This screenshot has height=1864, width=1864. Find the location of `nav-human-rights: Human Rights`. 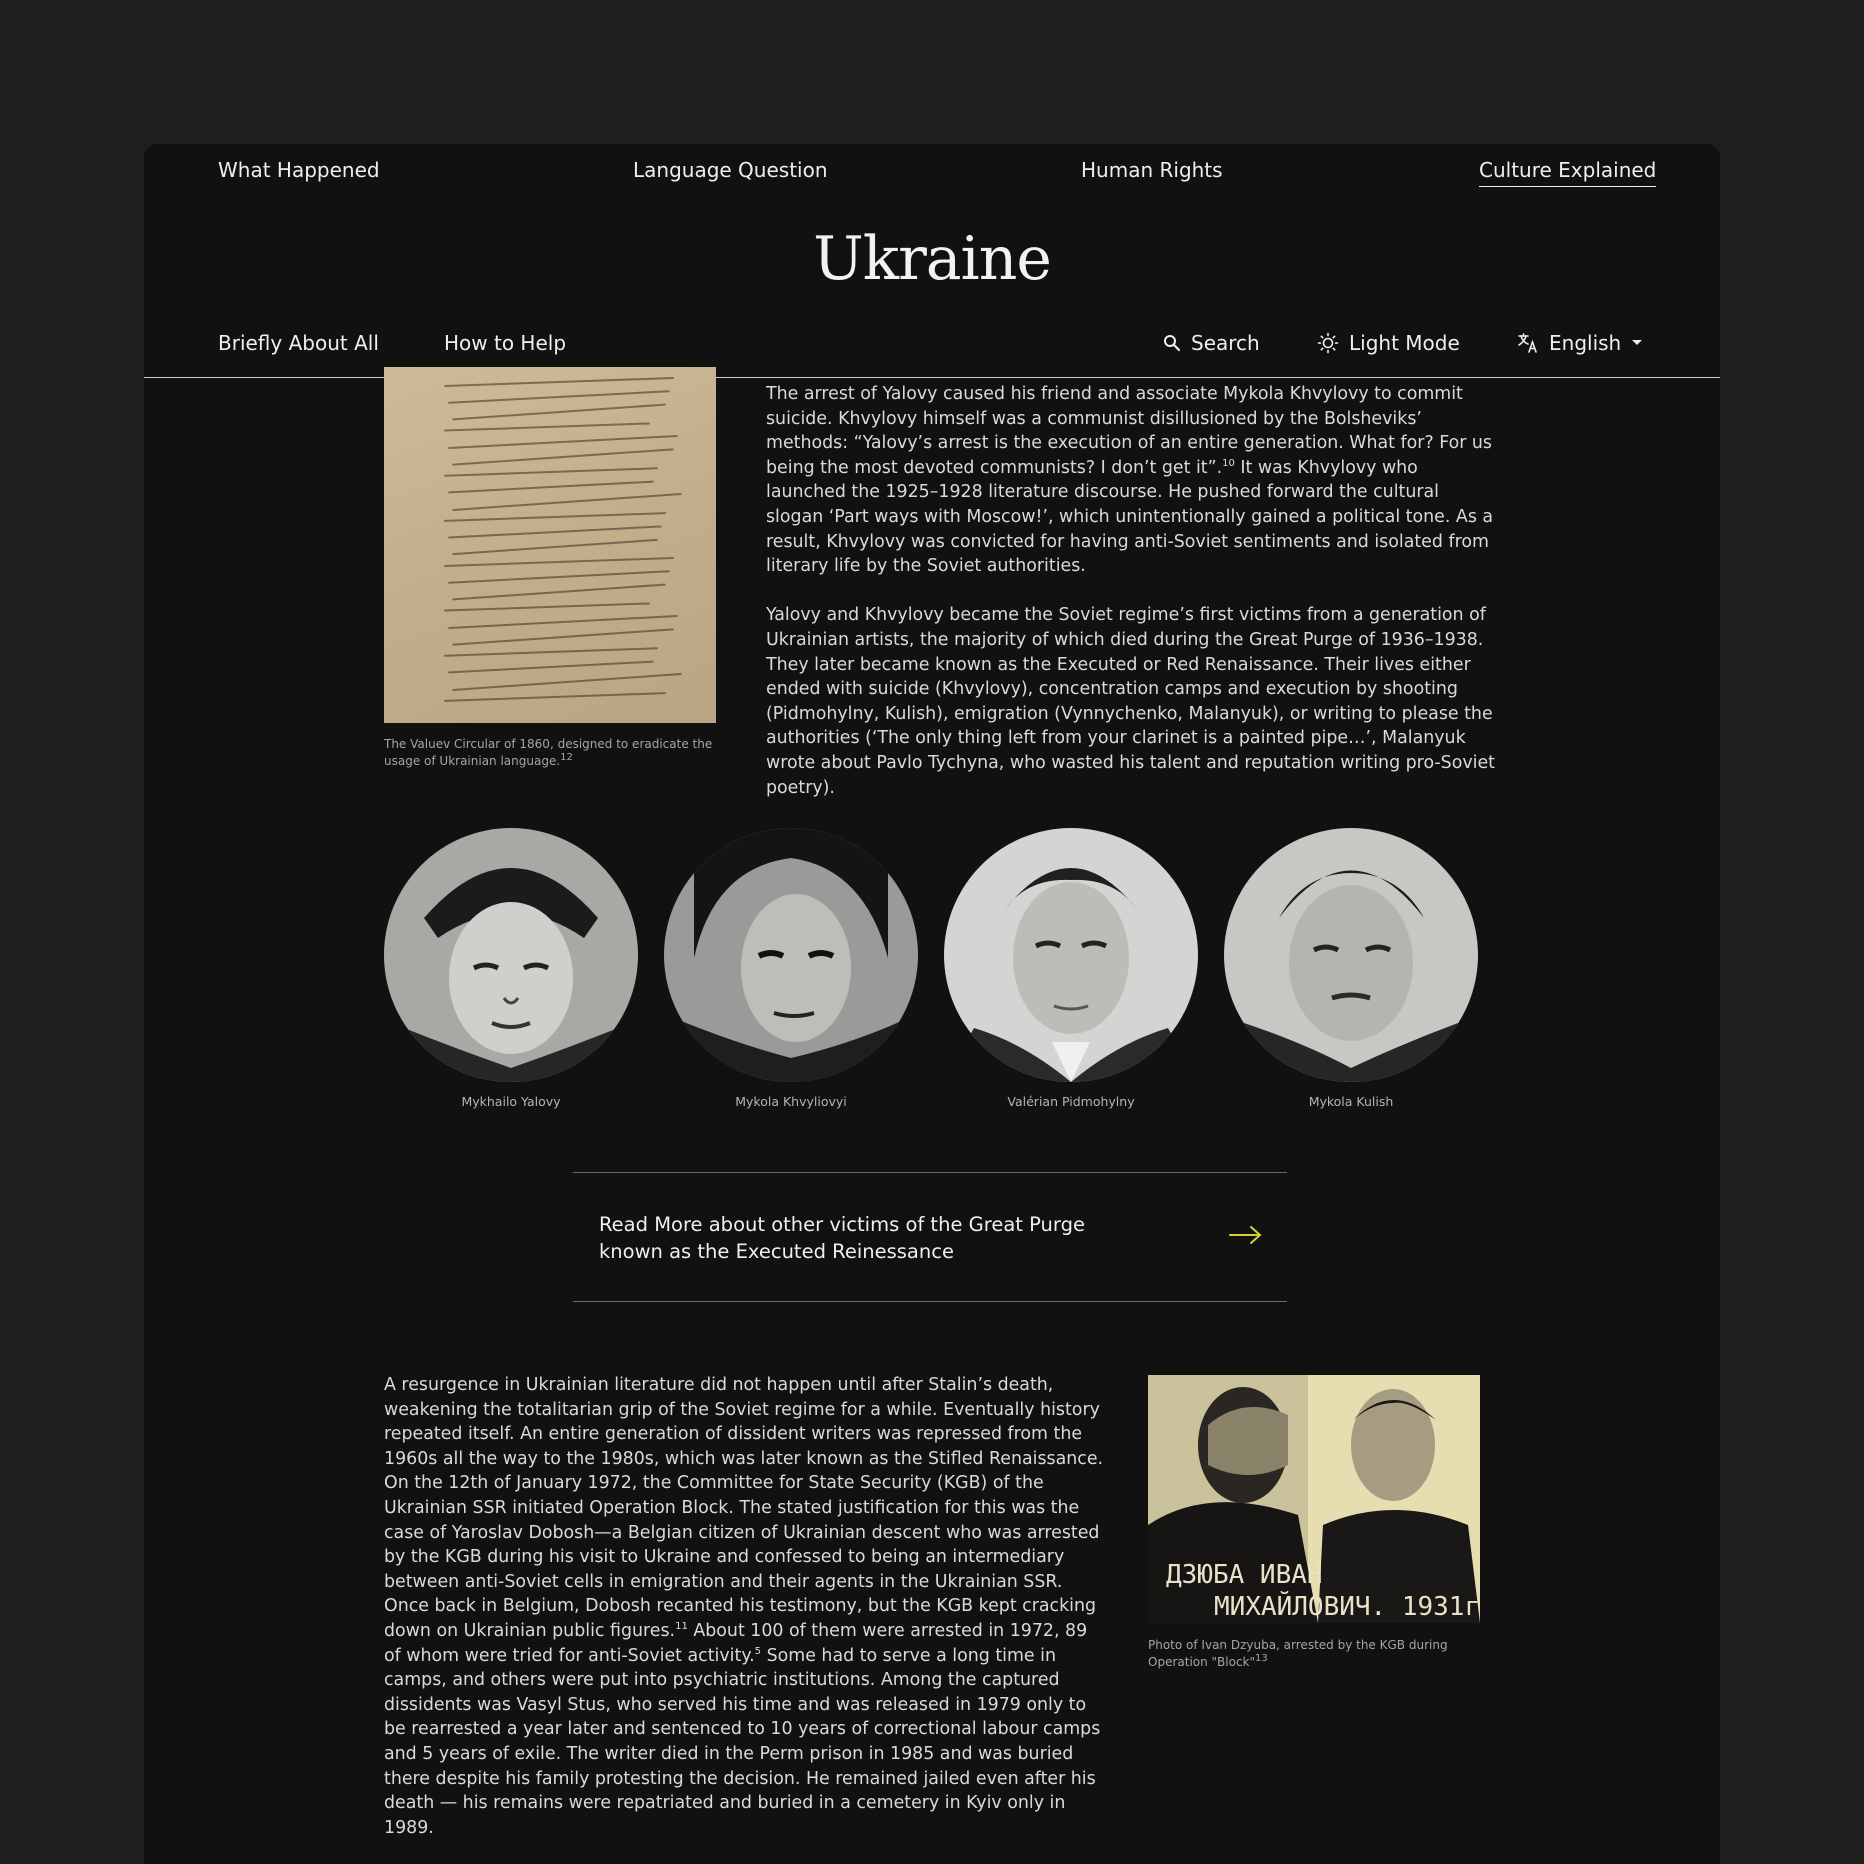

nav-human-rights: Human Rights is located at coordinates (1152, 172).